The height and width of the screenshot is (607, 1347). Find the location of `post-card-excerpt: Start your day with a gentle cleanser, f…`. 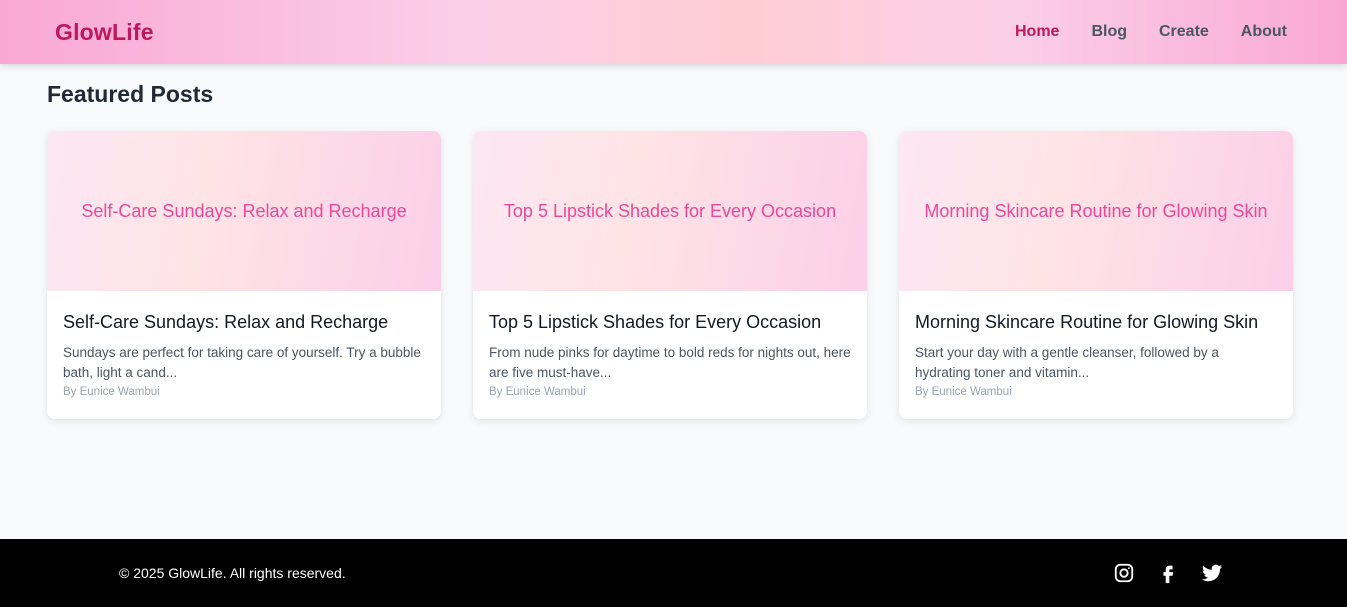

post-card-excerpt: Start your day with a gentle cleanser, f… is located at coordinates (1067, 362).